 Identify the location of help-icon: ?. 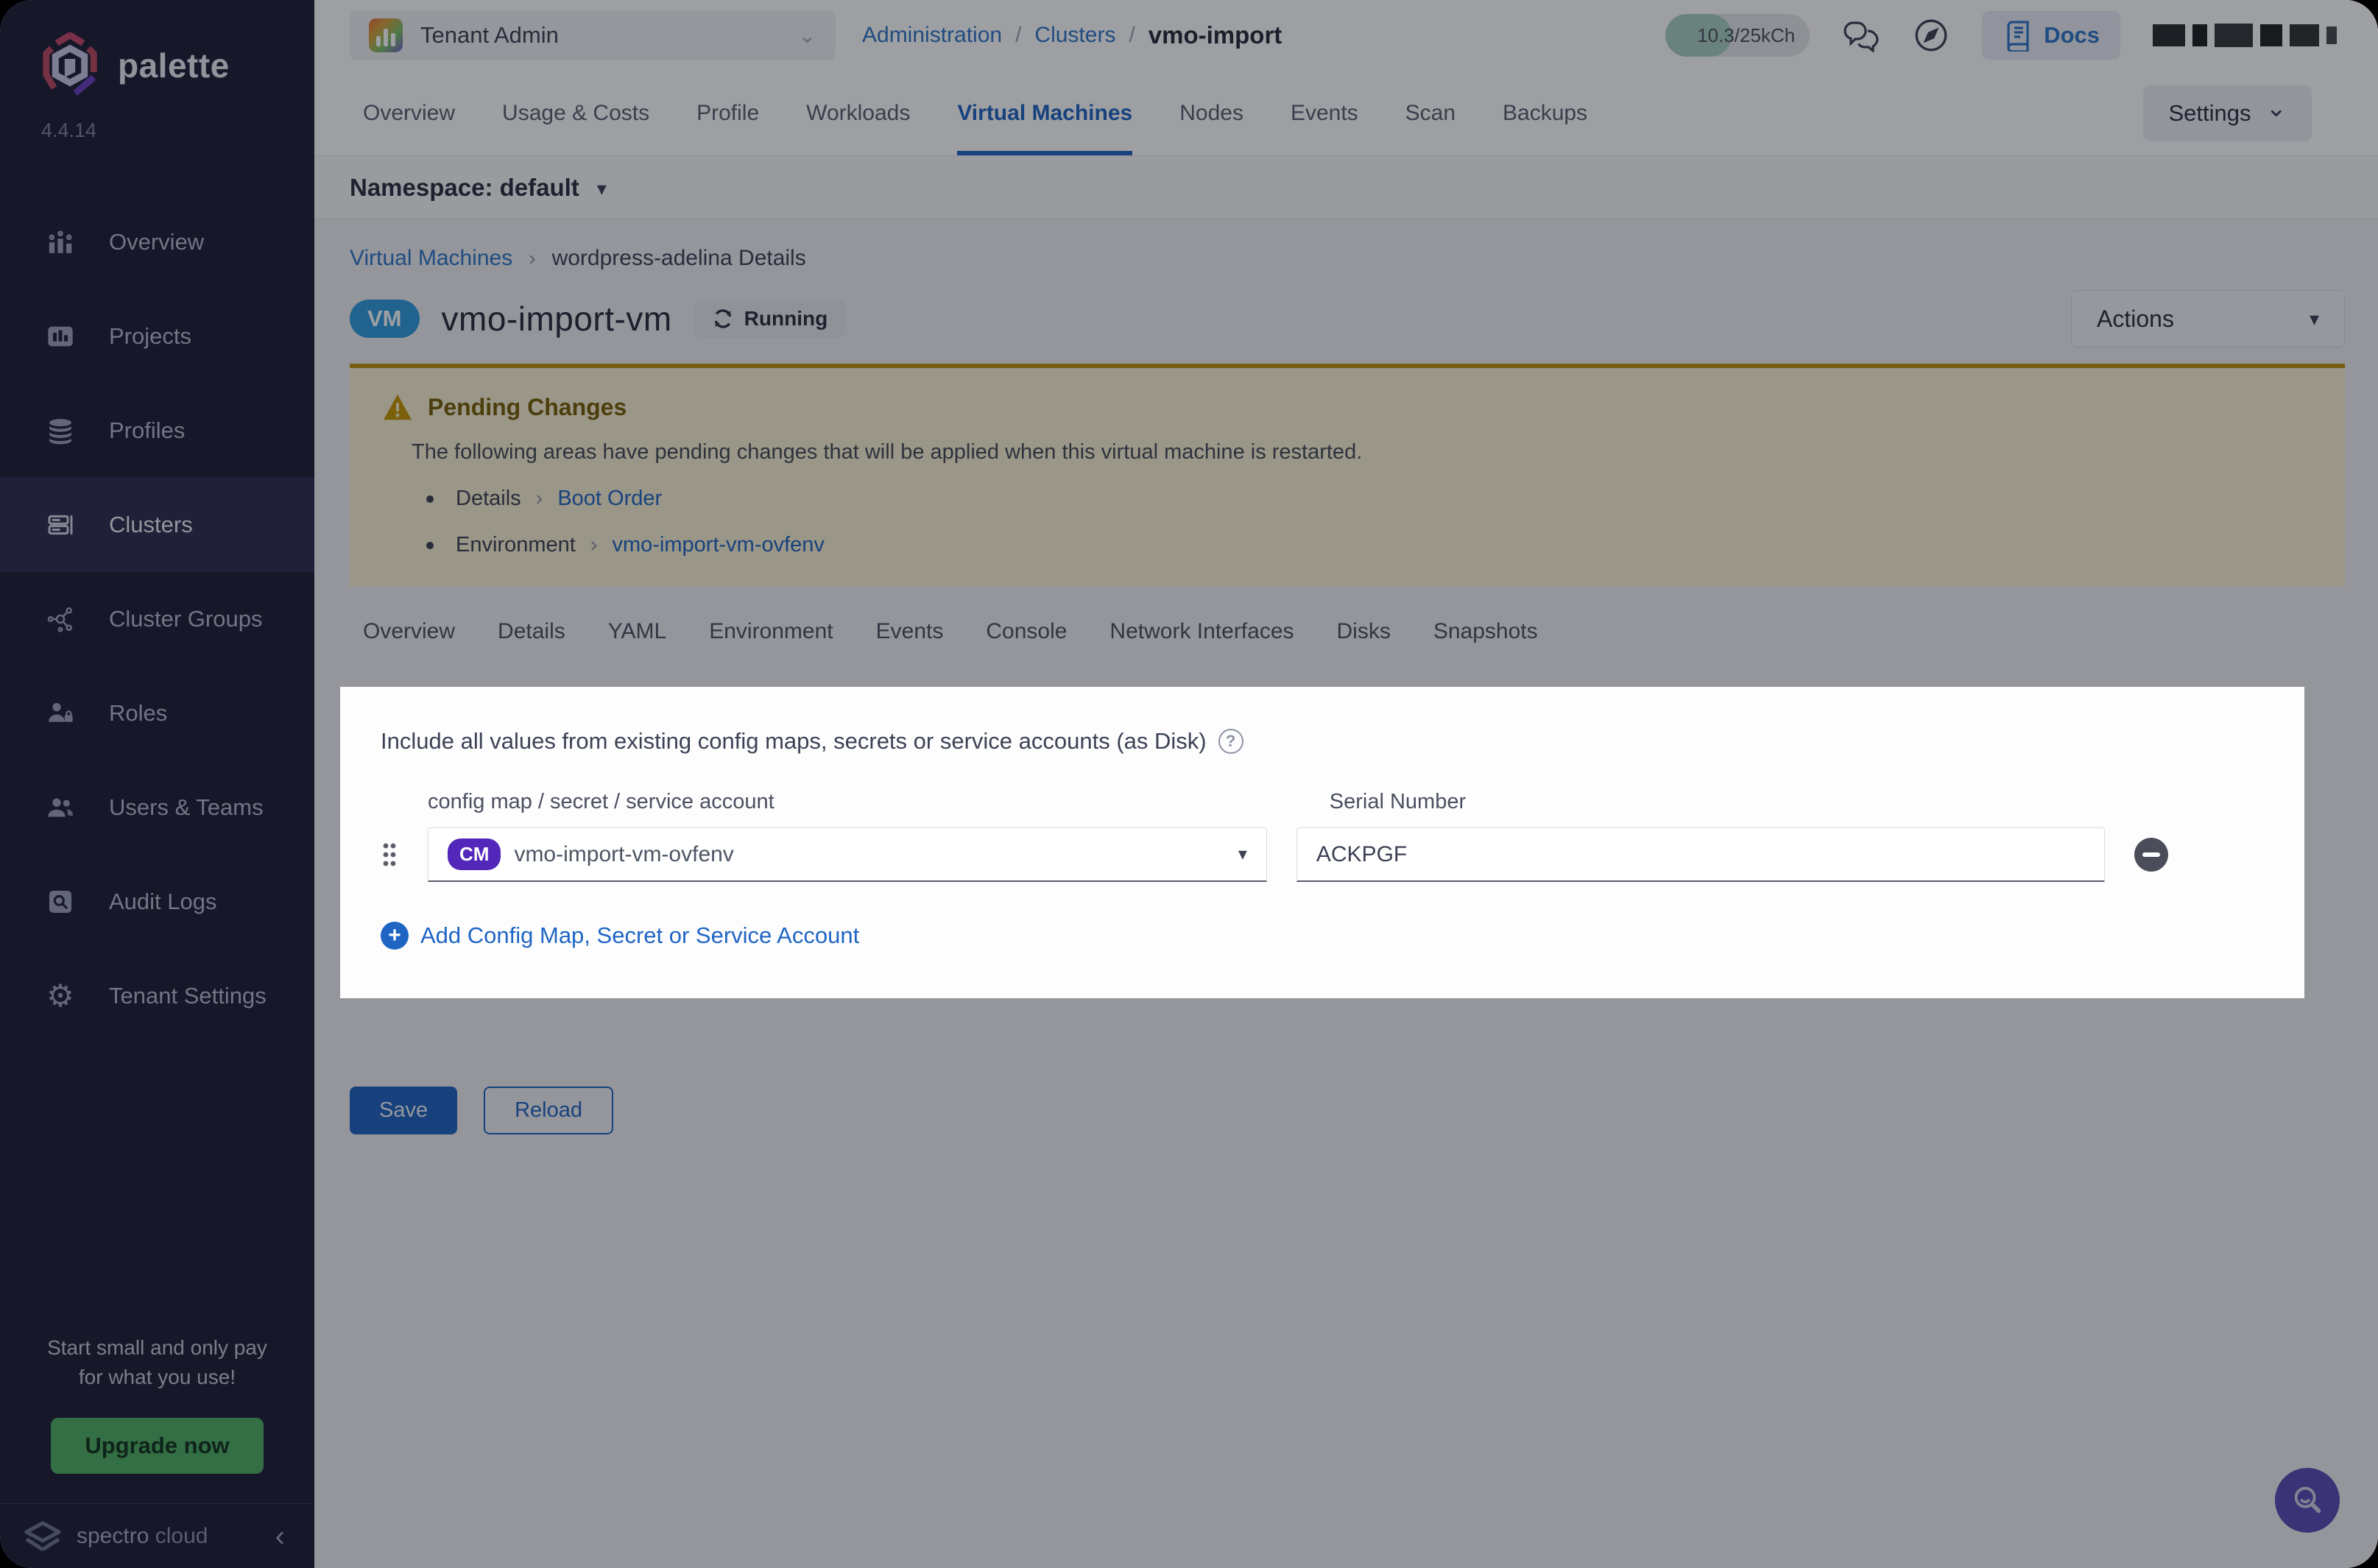
(1230, 741).